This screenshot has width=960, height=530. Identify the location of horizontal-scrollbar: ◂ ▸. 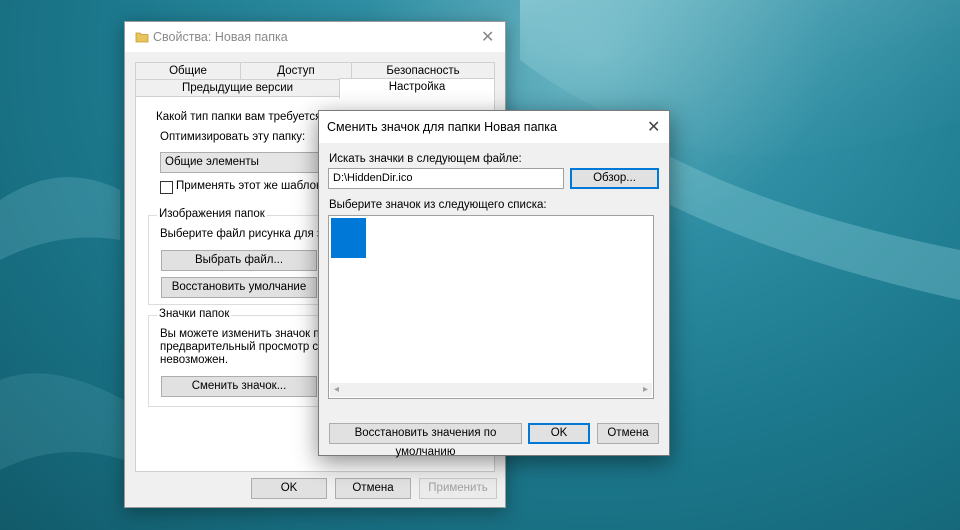
(491, 390).